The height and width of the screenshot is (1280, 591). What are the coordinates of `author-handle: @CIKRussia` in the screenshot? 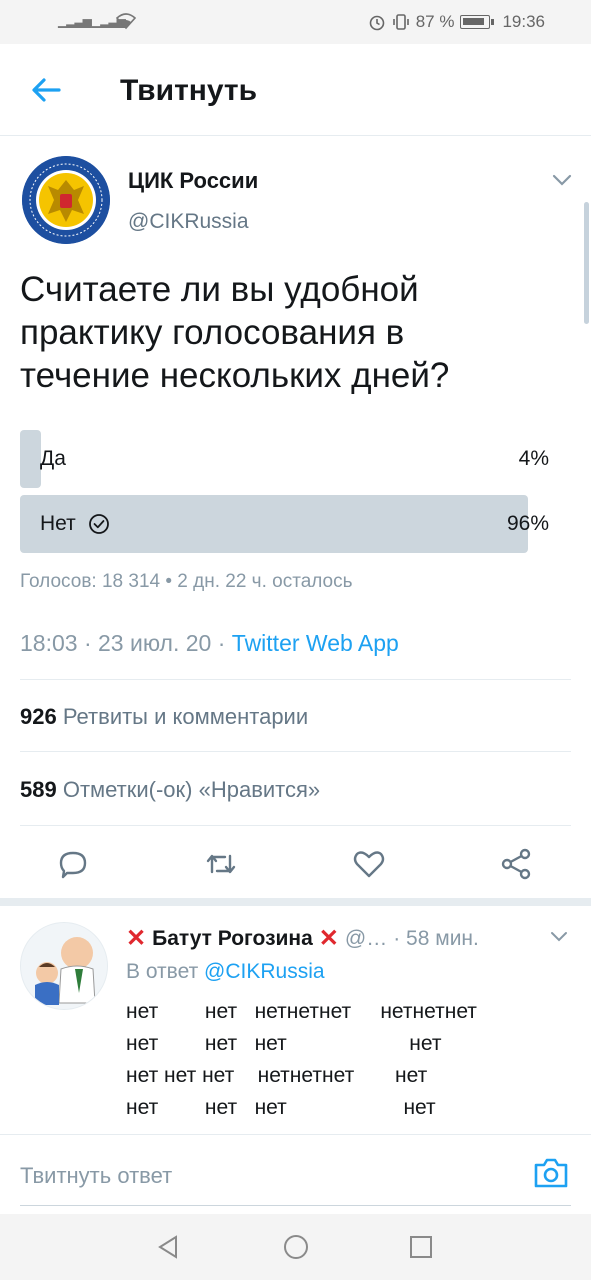 It's located at (188, 222).